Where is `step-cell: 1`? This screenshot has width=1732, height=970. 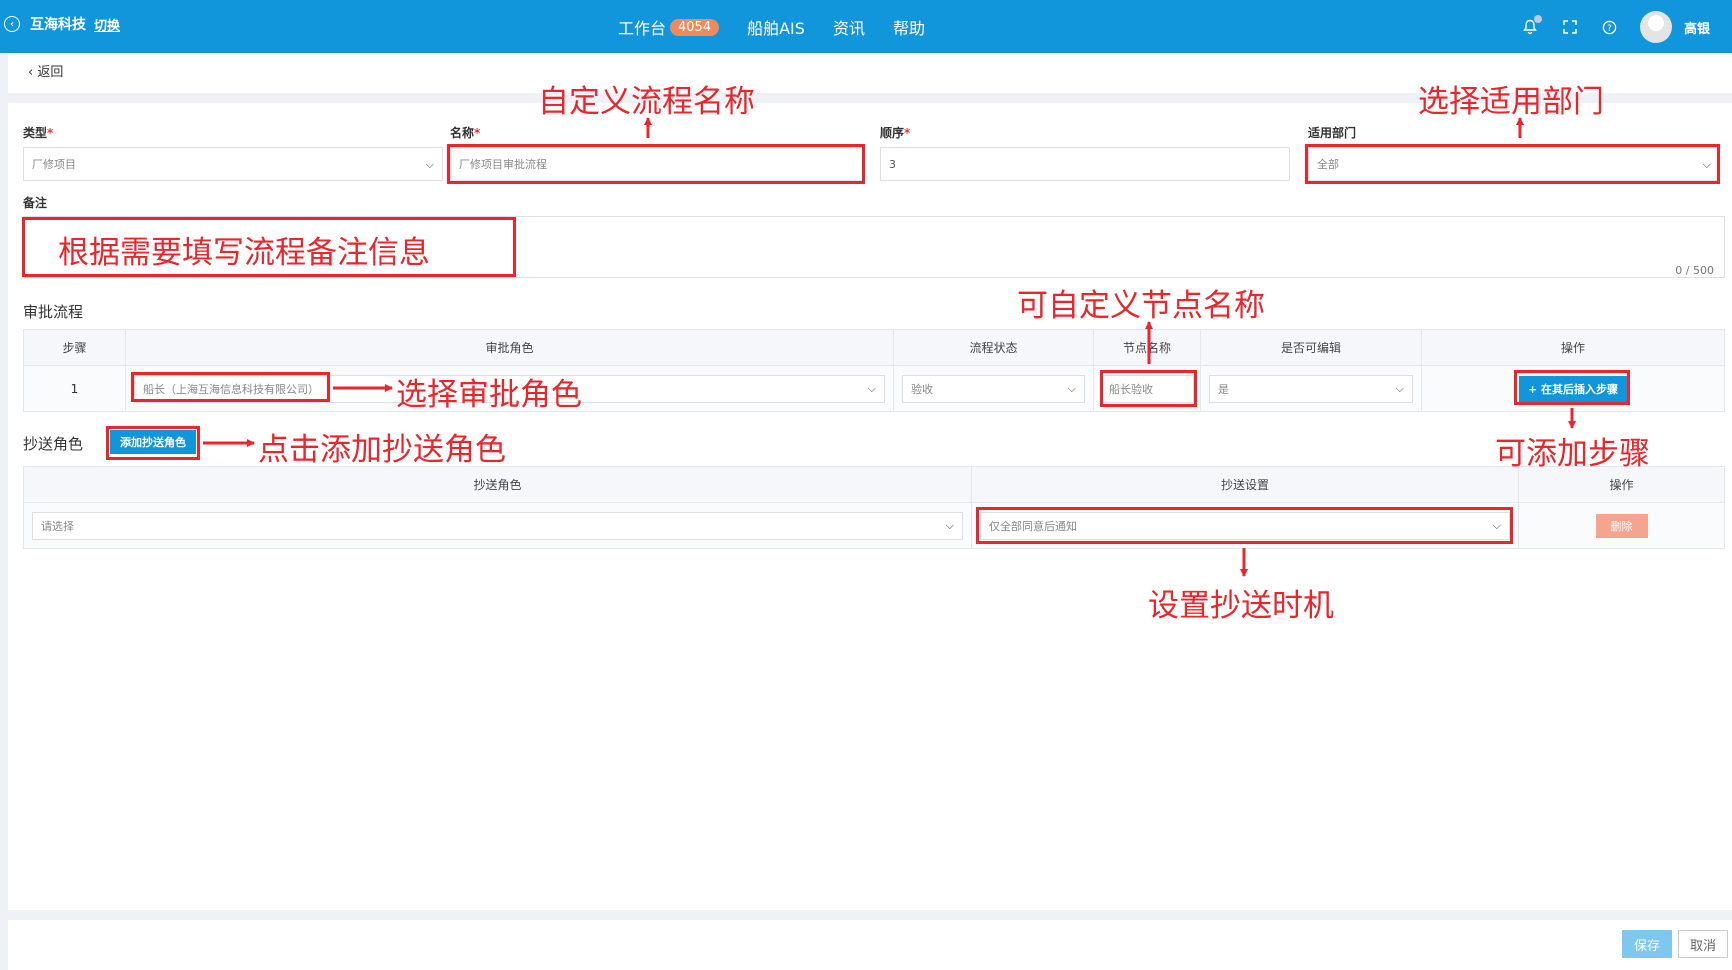
step-cell: 1 is located at coordinates (74, 388).